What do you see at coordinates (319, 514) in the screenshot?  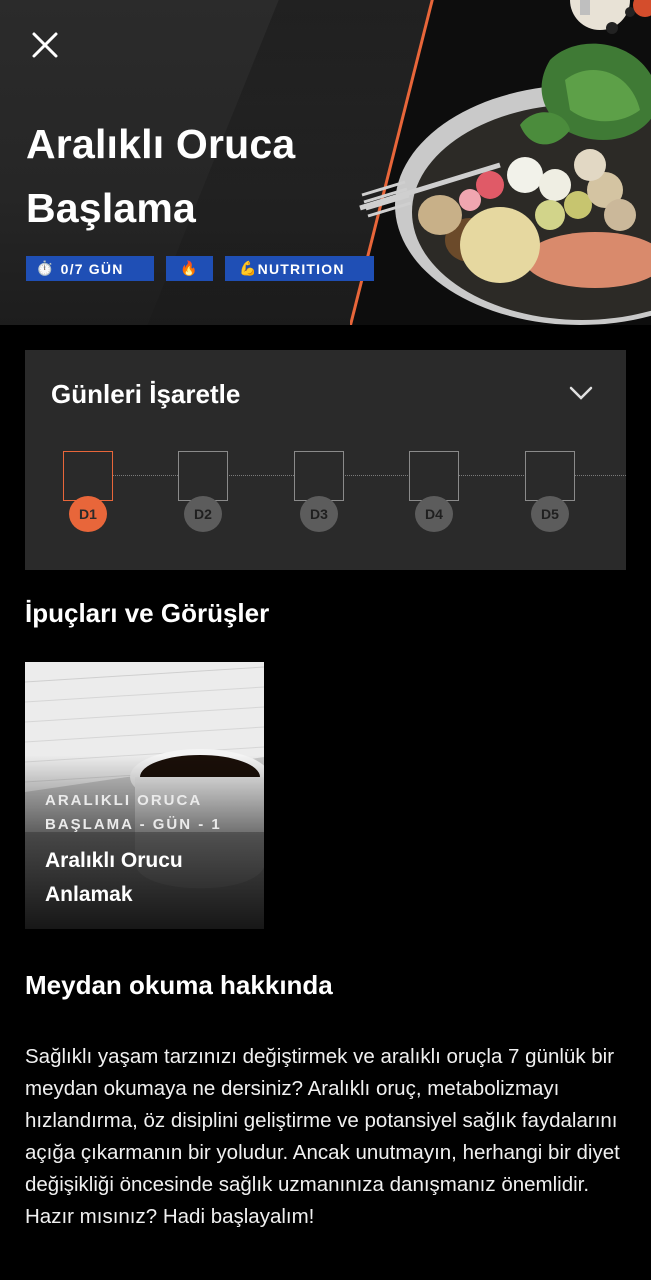 I see `day-label: D3` at bounding box center [319, 514].